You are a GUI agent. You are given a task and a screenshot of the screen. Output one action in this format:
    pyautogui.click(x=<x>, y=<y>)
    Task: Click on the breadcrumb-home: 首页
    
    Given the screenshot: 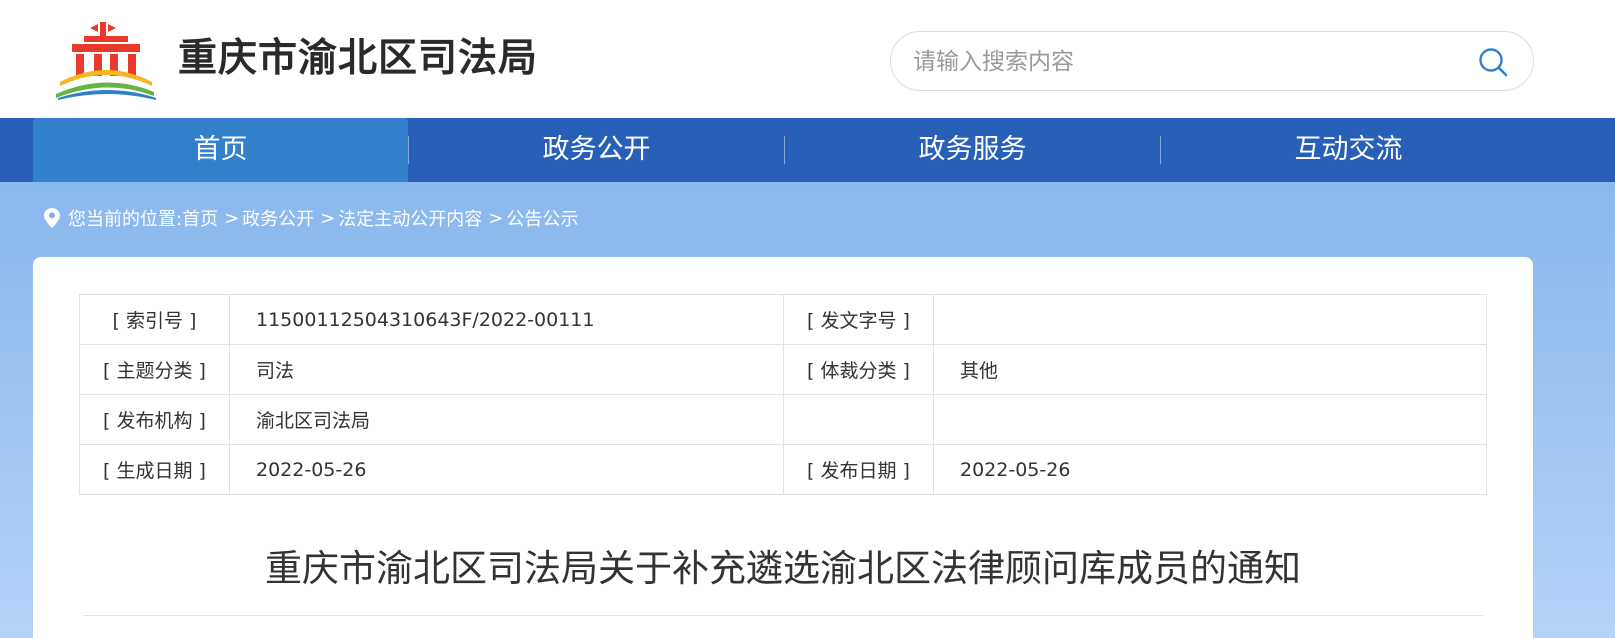 What is the action you would take?
    pyautogui.click(x=200, y=218)
    